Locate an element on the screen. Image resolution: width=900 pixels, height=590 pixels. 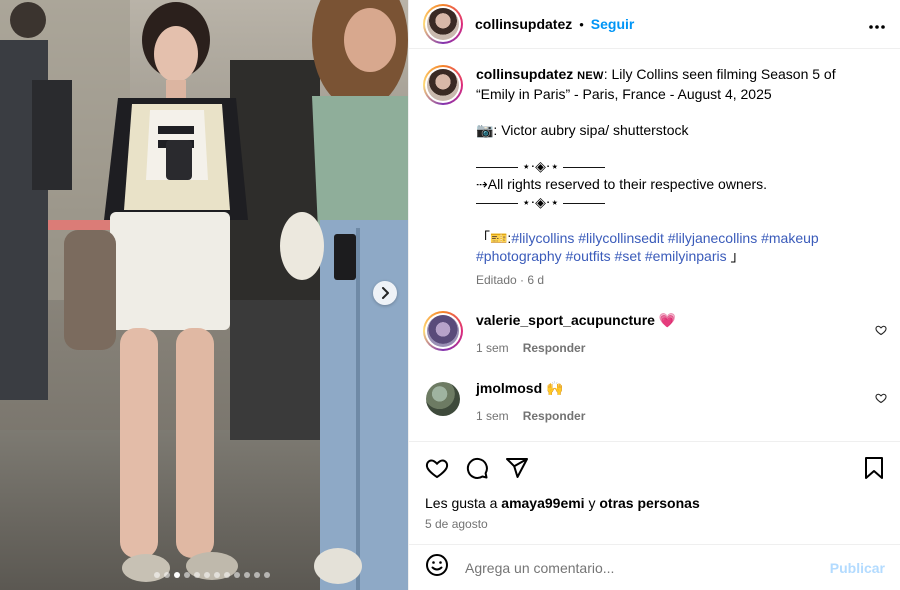
comment-username: jmolmosd is located at coordinates (509, 388).